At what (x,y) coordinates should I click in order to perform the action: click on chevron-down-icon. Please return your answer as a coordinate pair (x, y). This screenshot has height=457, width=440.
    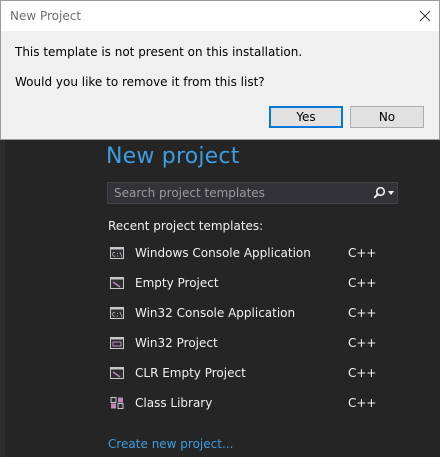
    Looking at the image, I should click on (391, 193).